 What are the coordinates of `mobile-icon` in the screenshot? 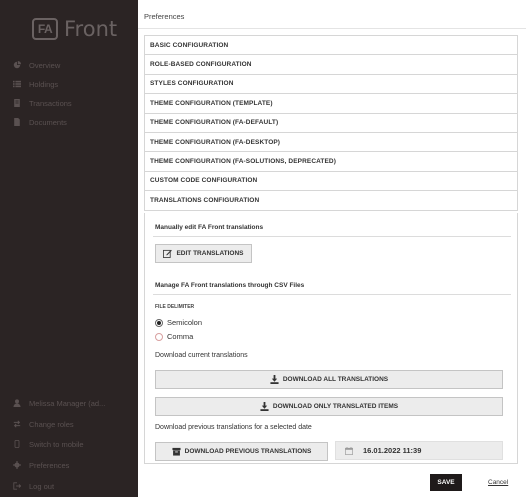 It's located at (17, 444).